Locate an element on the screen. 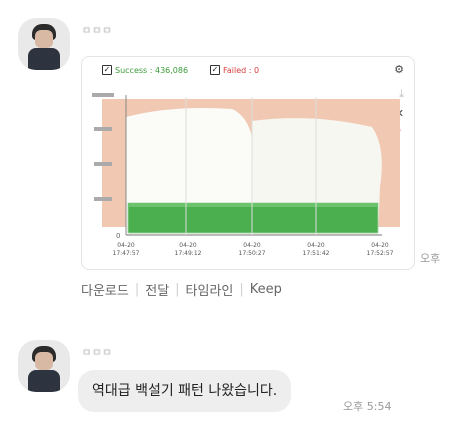 The height and width of the screenshot is (431, 449). y-tick-label: 0 is located at coordinates (118, 236).